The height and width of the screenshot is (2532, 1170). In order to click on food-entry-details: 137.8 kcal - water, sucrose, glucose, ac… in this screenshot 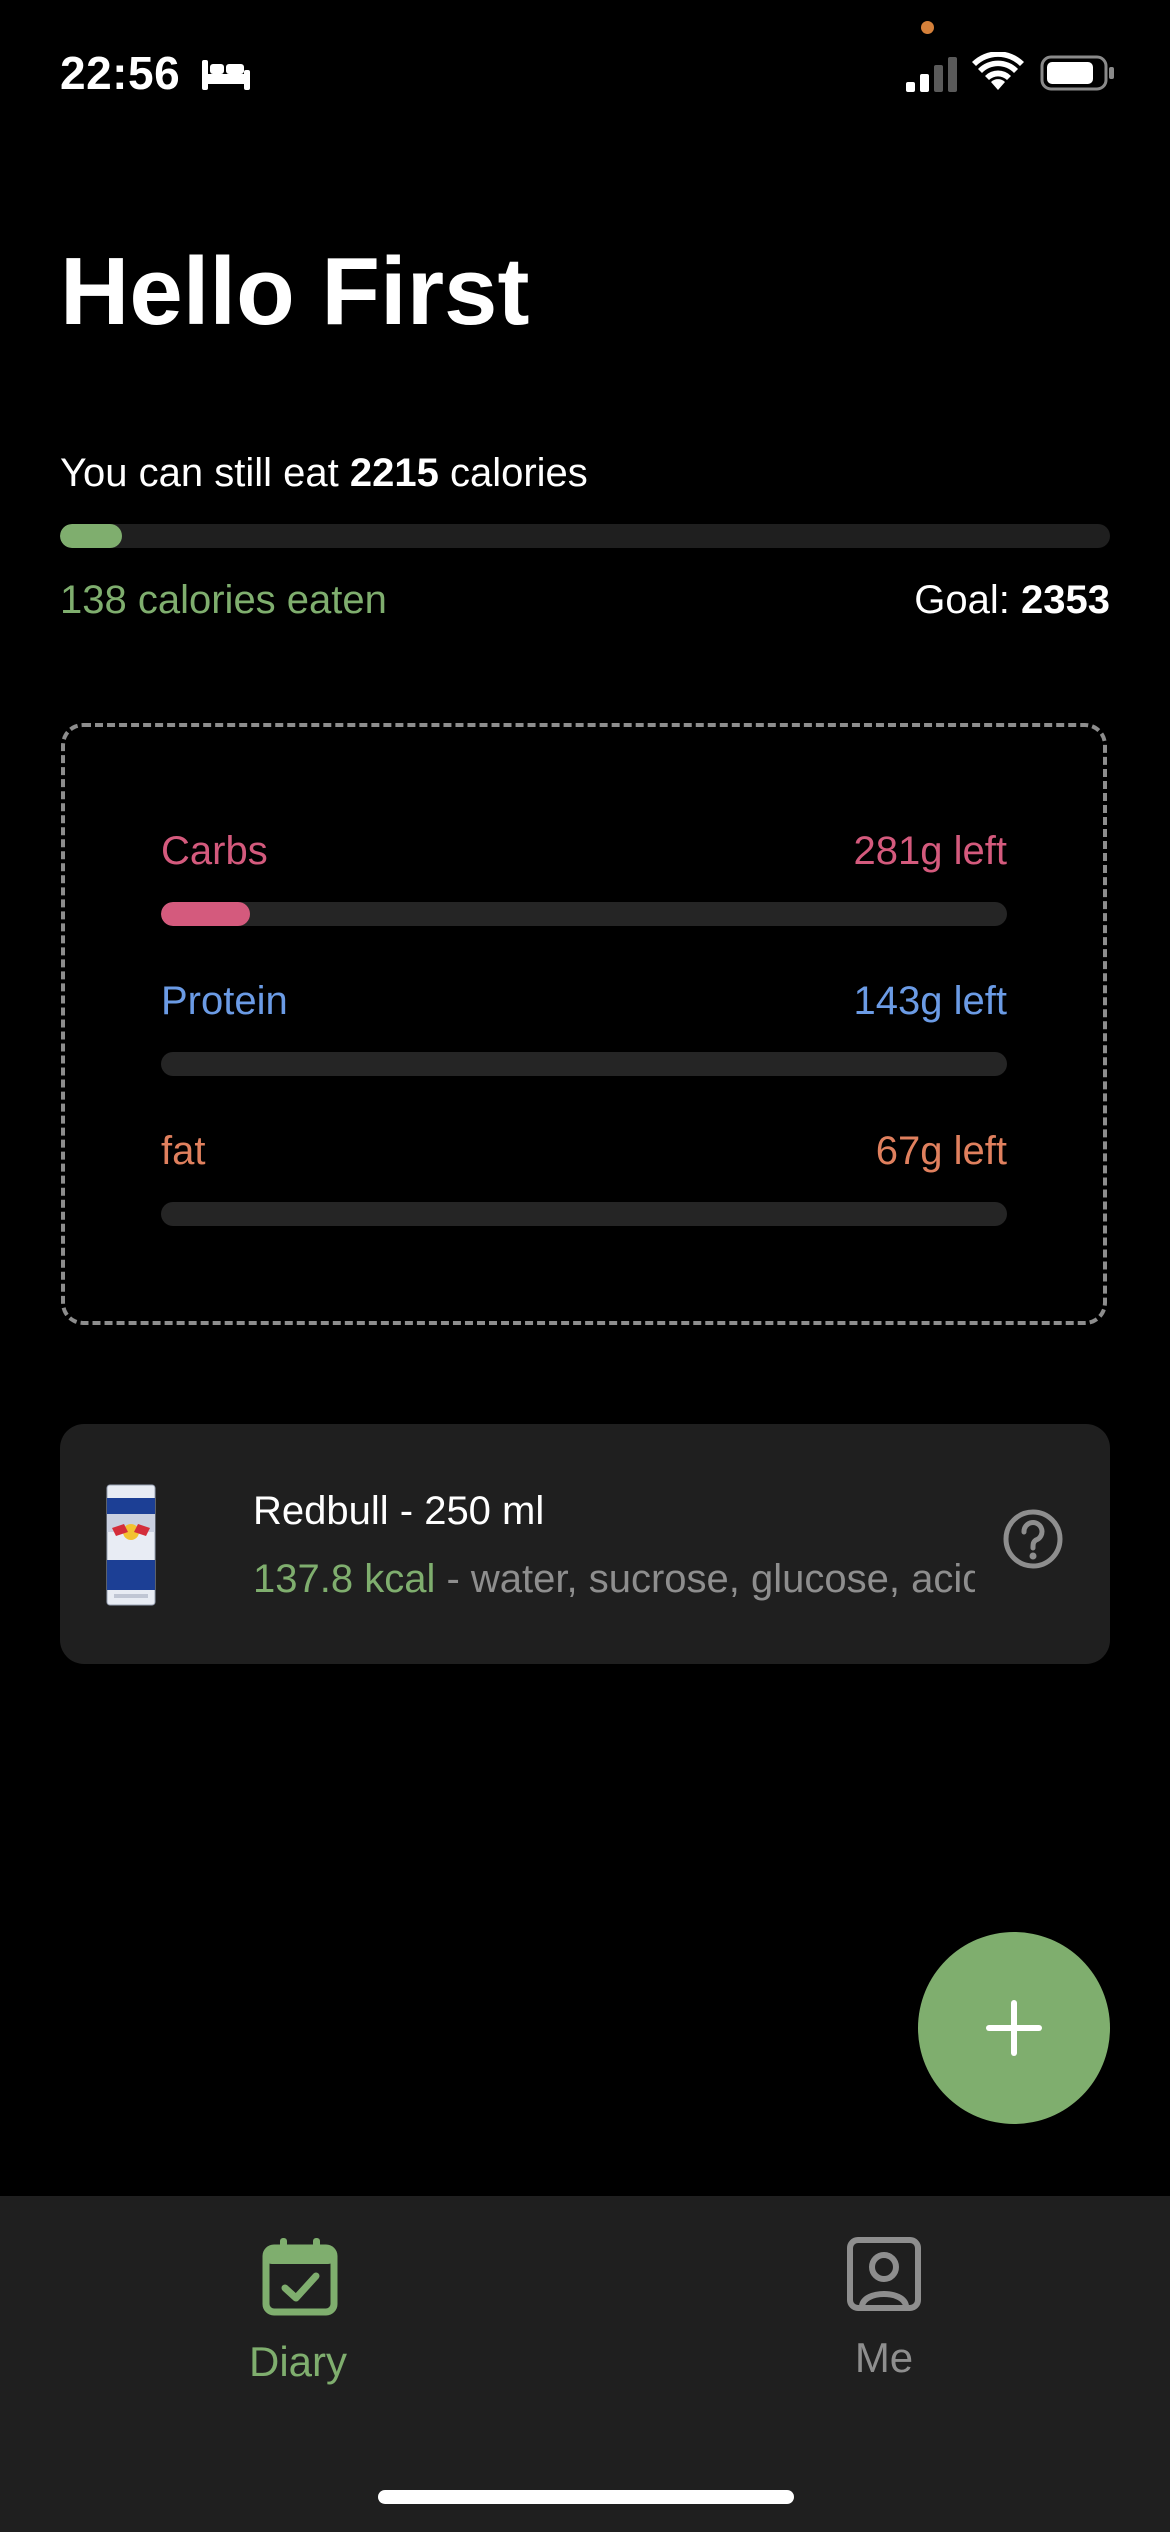, I will do `click(614, 1580)`.